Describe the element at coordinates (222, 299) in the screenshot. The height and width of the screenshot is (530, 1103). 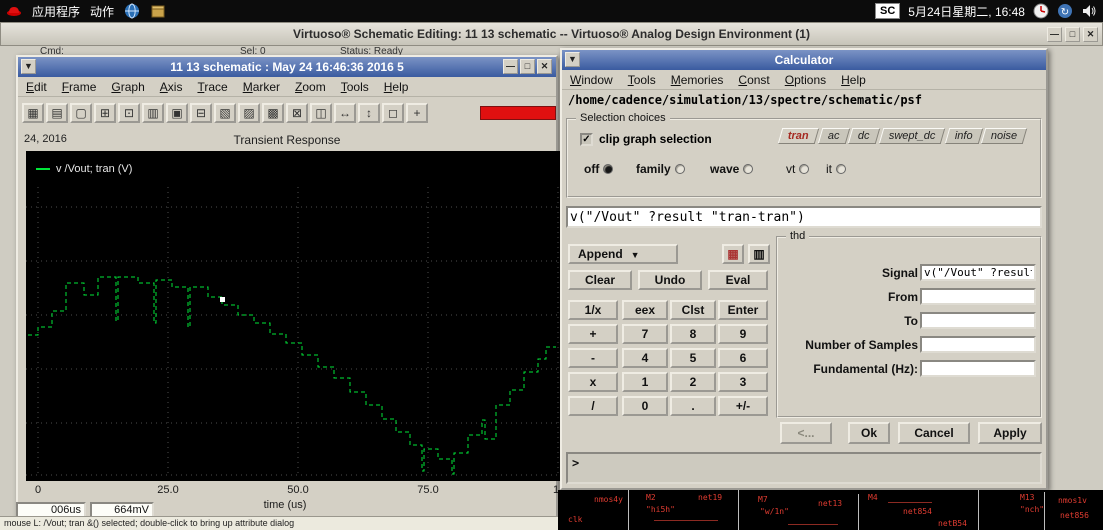
I see `waveform-marker` at that location.